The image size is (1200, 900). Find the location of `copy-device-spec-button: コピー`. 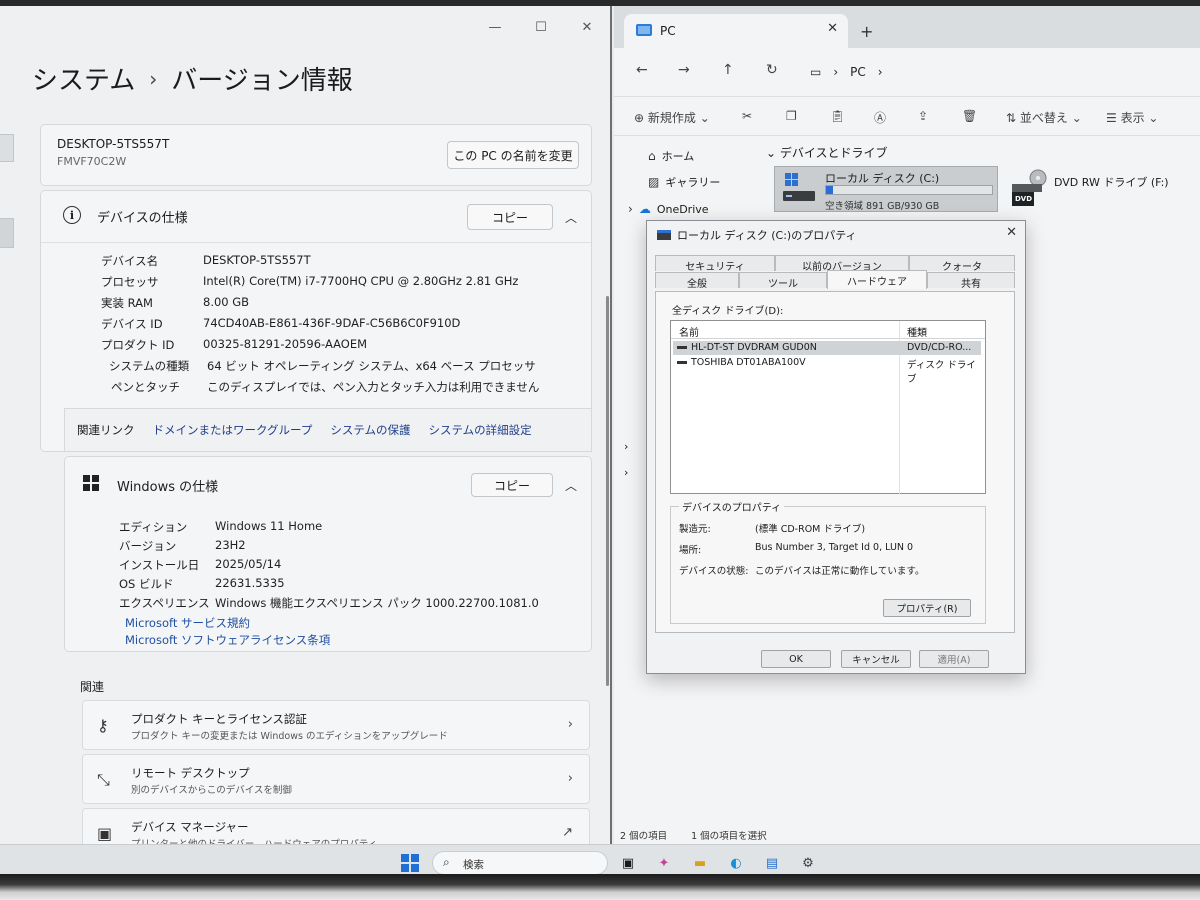

copy-device-spec-button: コピー is located at coordinates (510, 217).